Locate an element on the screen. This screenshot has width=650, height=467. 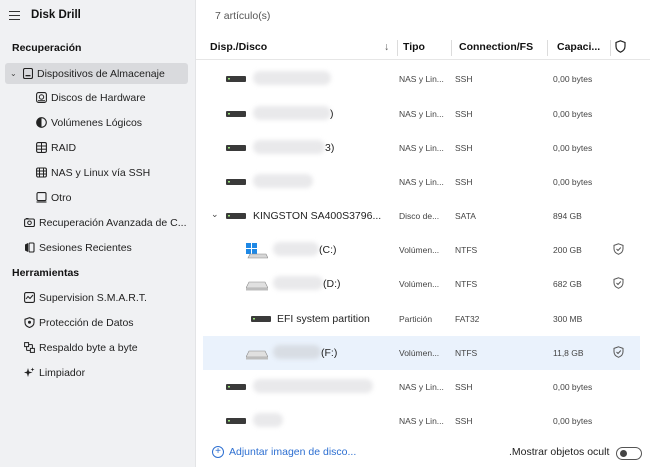
row-capacity: 300 MB is located at coordinates (568, 319).